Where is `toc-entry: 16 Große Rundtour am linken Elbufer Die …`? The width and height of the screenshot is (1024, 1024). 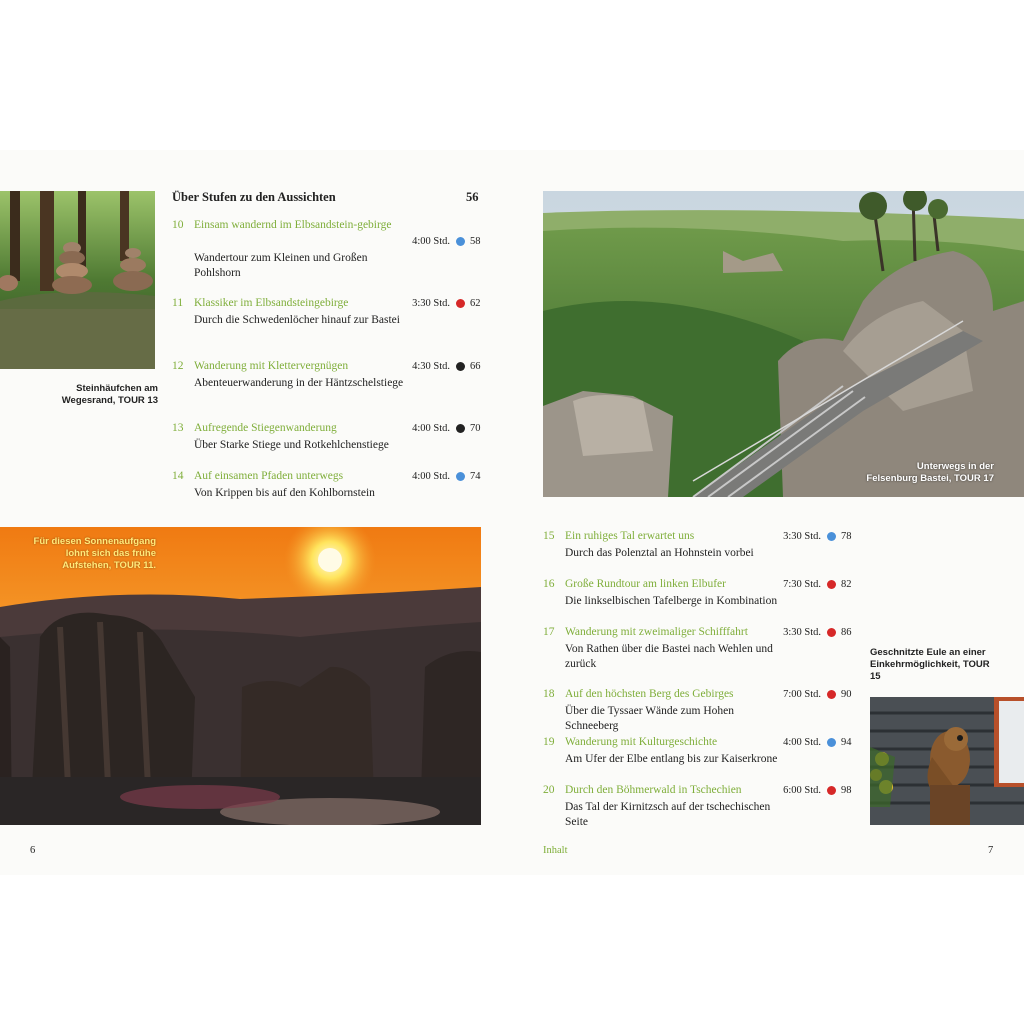 toc-entry: 16 Große Rundtour am linken Elbufer Die … is located at coordinates (698, 594).